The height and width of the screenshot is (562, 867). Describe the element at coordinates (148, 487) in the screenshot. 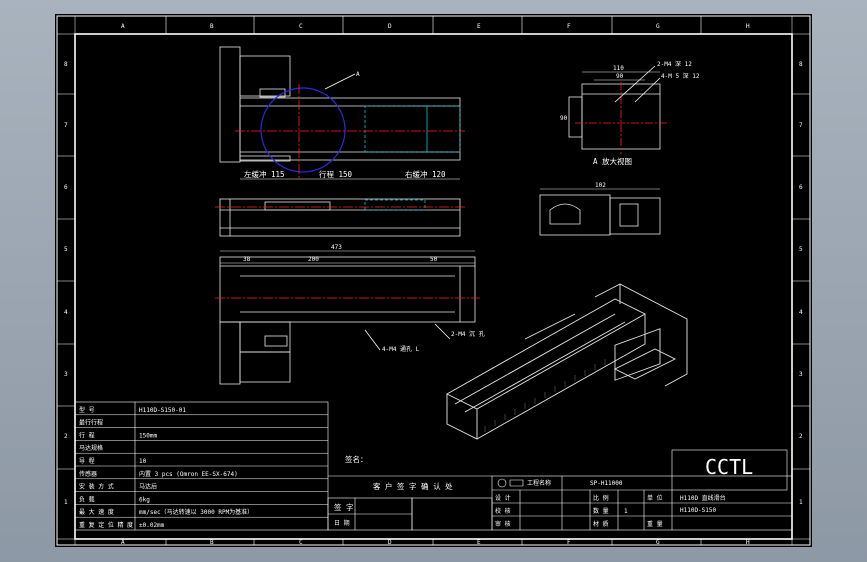

I see `param-value: 马达后` at that location.